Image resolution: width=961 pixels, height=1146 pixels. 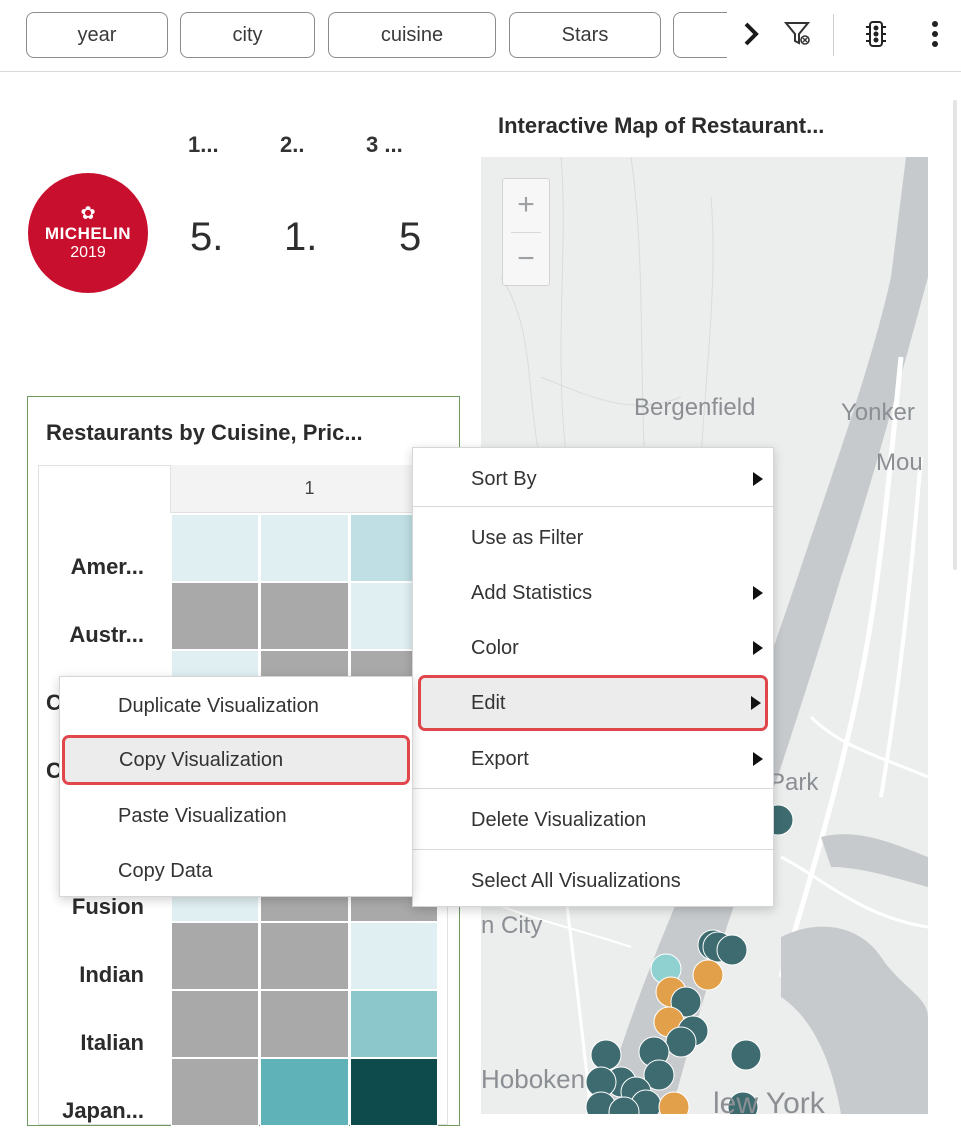 I want to click on filter-bar: year city cuisine Stars, so click(x=480, y=36).